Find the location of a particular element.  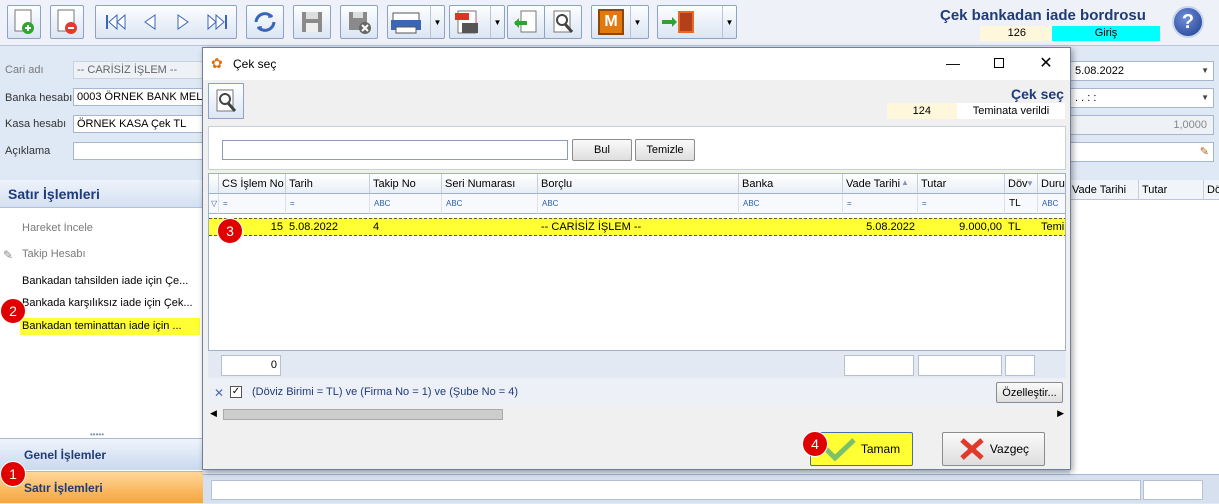

save-button is located at coordinates (312, 22).